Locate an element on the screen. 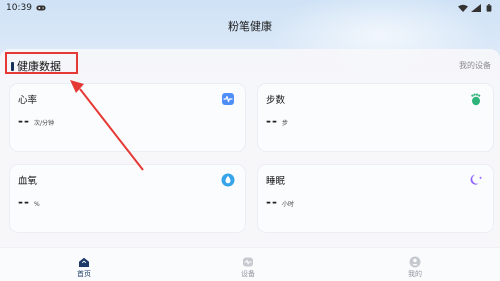  gamepad-icon is located at coordinates (41, 8).